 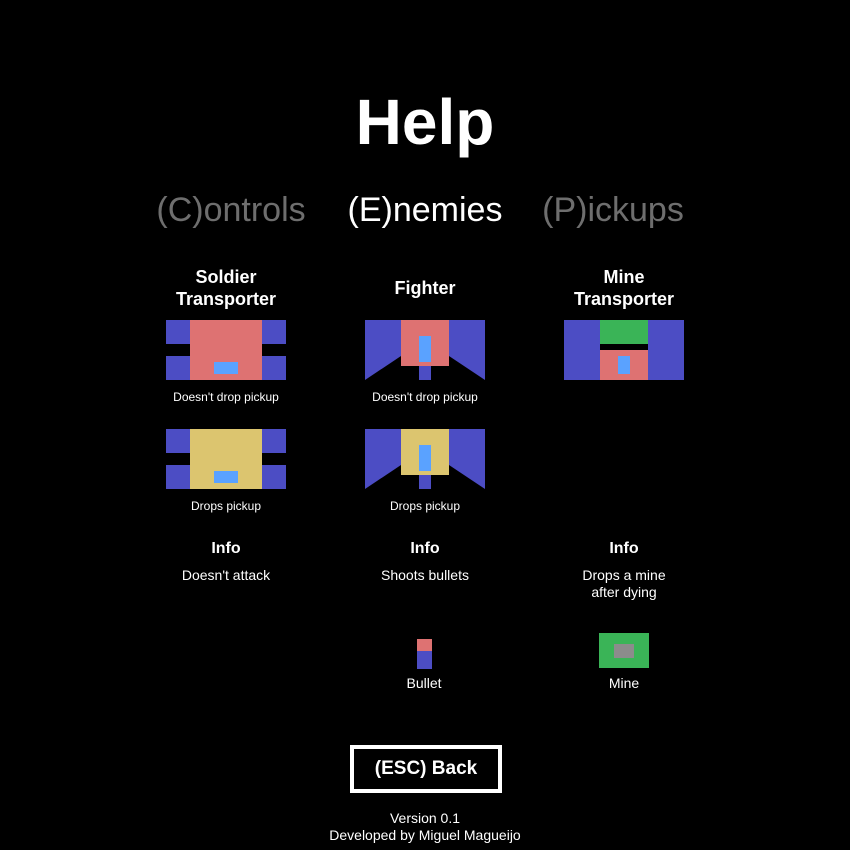 What do you see at coordinates (425, 210) in the screenshot?
I see `tab-enemies: (E)nemies` at bounding box center [425, 210].